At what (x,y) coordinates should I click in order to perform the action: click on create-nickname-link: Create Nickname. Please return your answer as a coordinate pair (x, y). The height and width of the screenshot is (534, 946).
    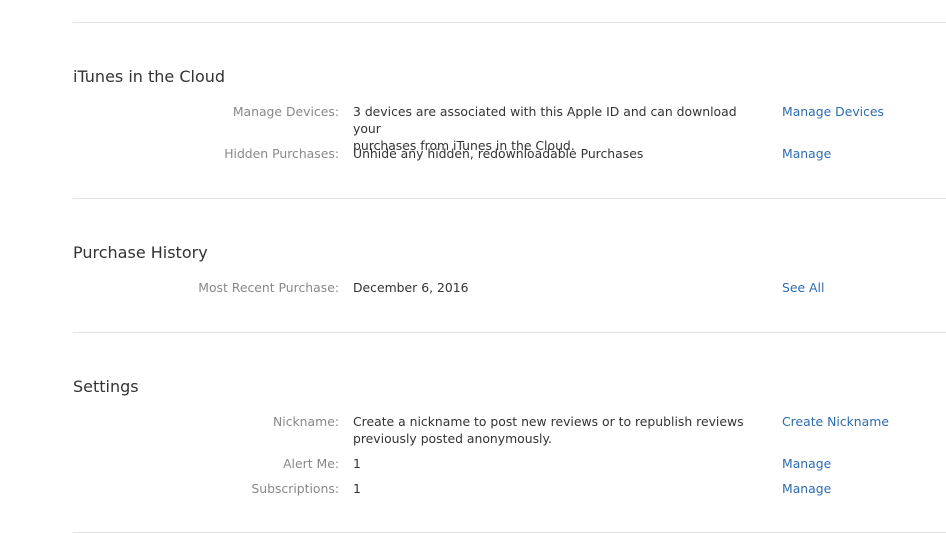
    Looking at the image, I should click on (835, 421).